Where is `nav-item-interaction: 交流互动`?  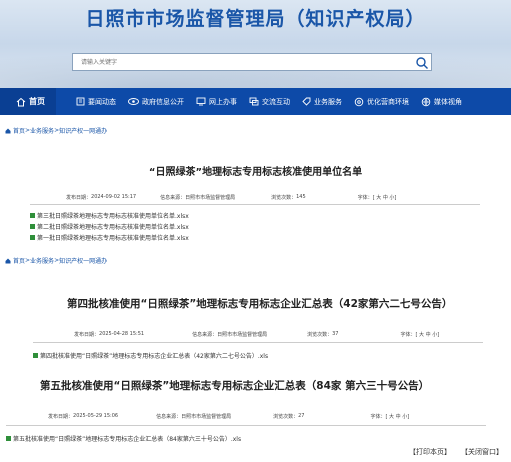 nav-item-interaction: 交流互动 is located at coordinates (269, 101).